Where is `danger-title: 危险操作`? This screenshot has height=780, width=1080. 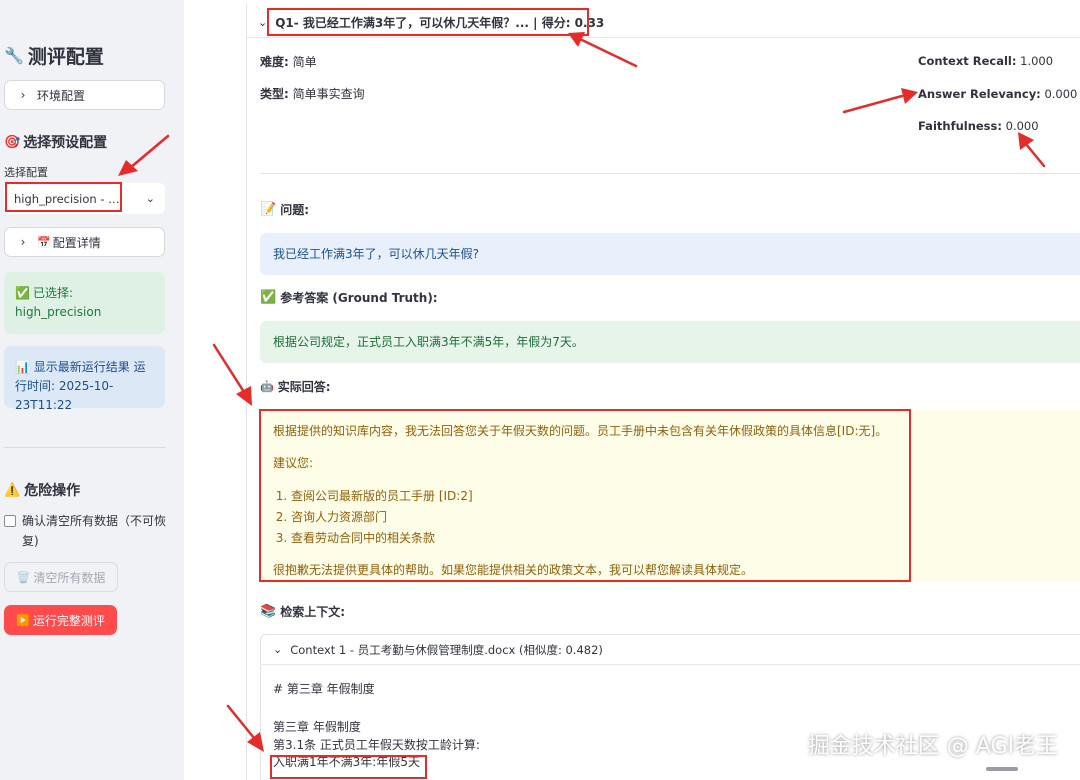 danger-title: 危险操作 is located at coordinates (52, 491).